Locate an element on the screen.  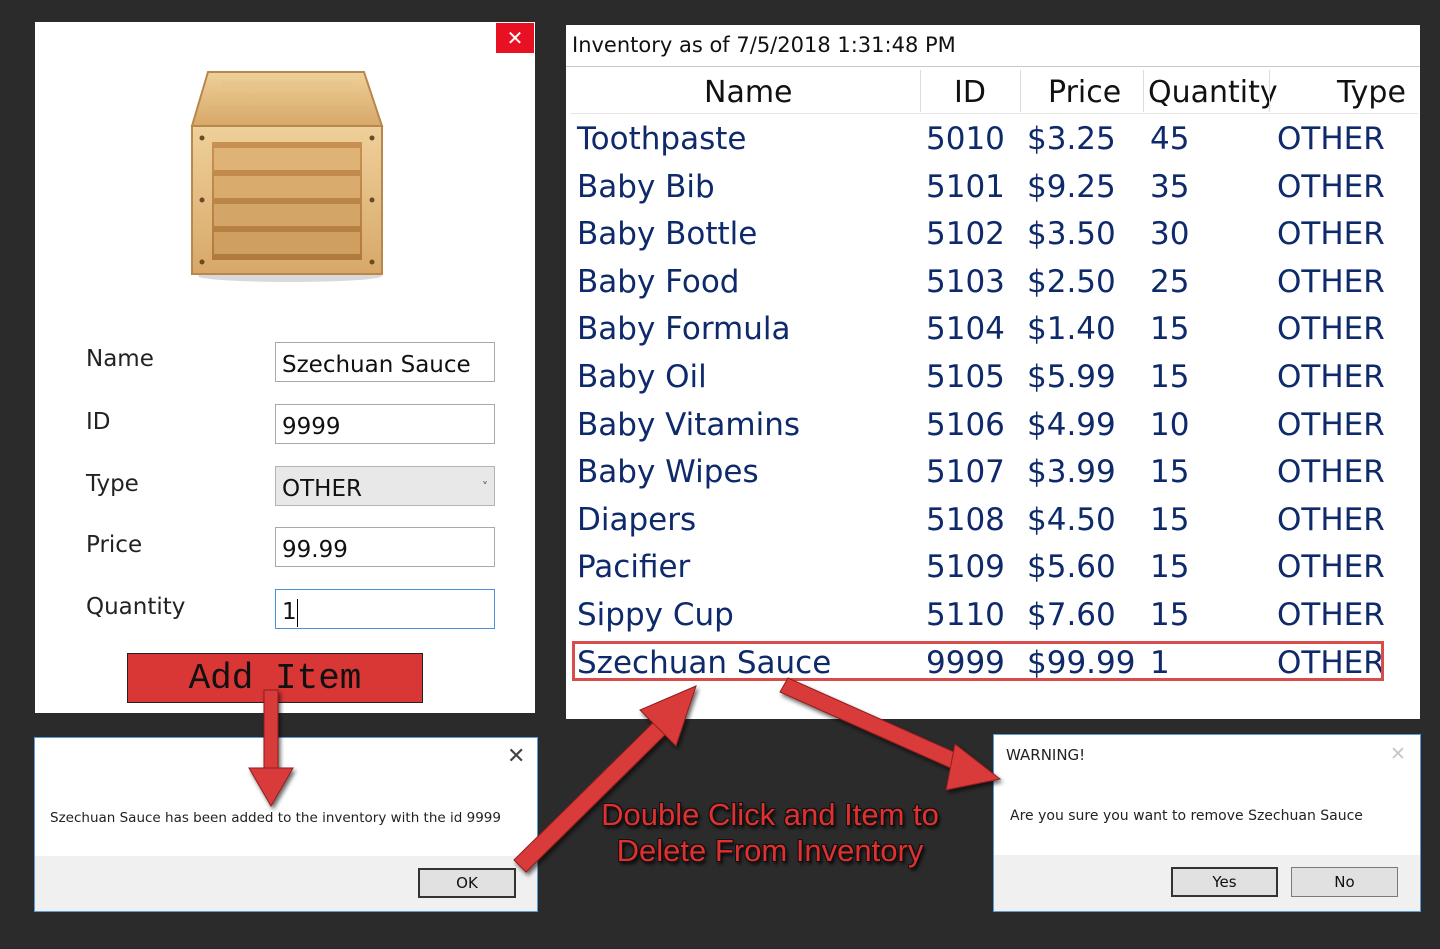
annotation-line-2: Delete From Inventory is located at coordinates (770, 850).